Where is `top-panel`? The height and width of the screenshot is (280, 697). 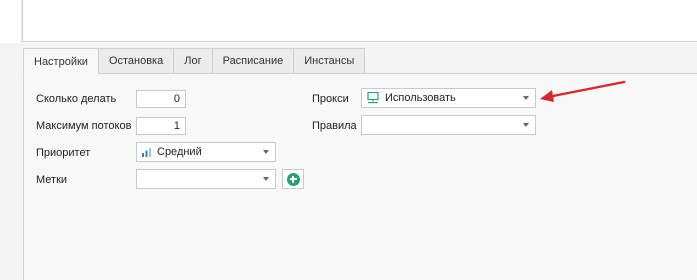
top-panel is located at coordinates (359, 21).